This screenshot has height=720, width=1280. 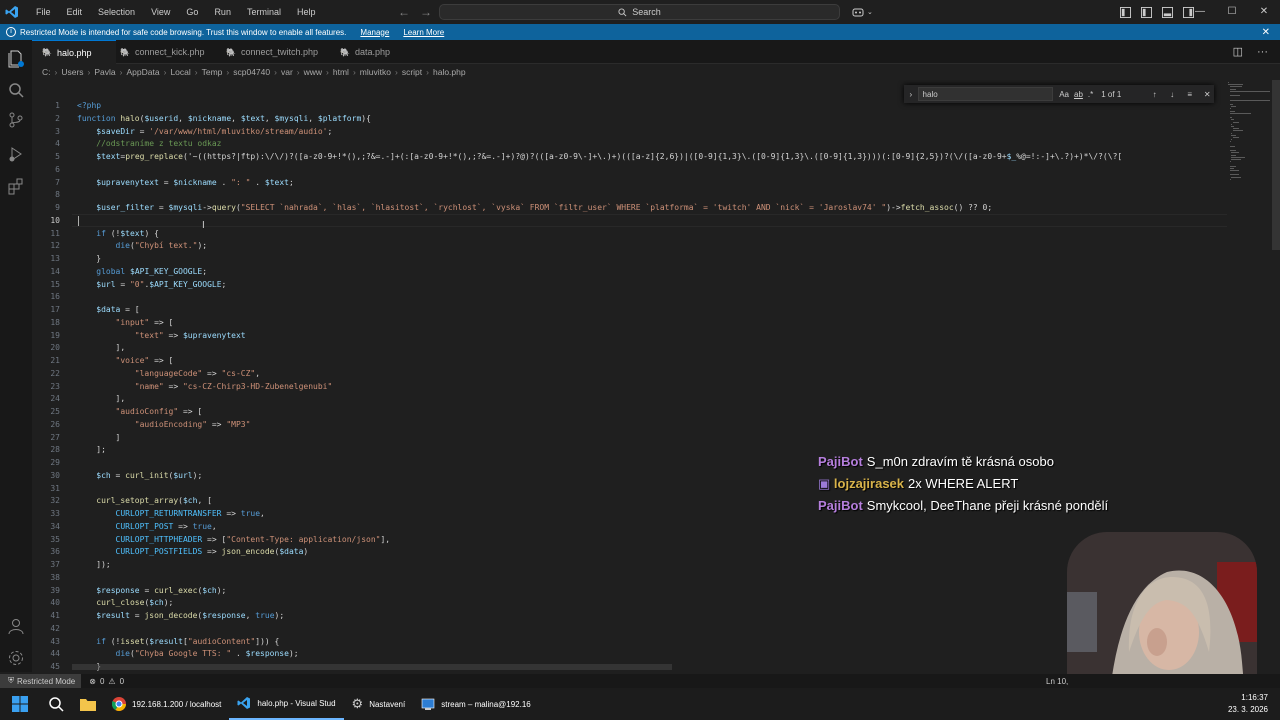 I want to click on code-line: $result = json_decode($response, true);, so click(x=180, y=616).